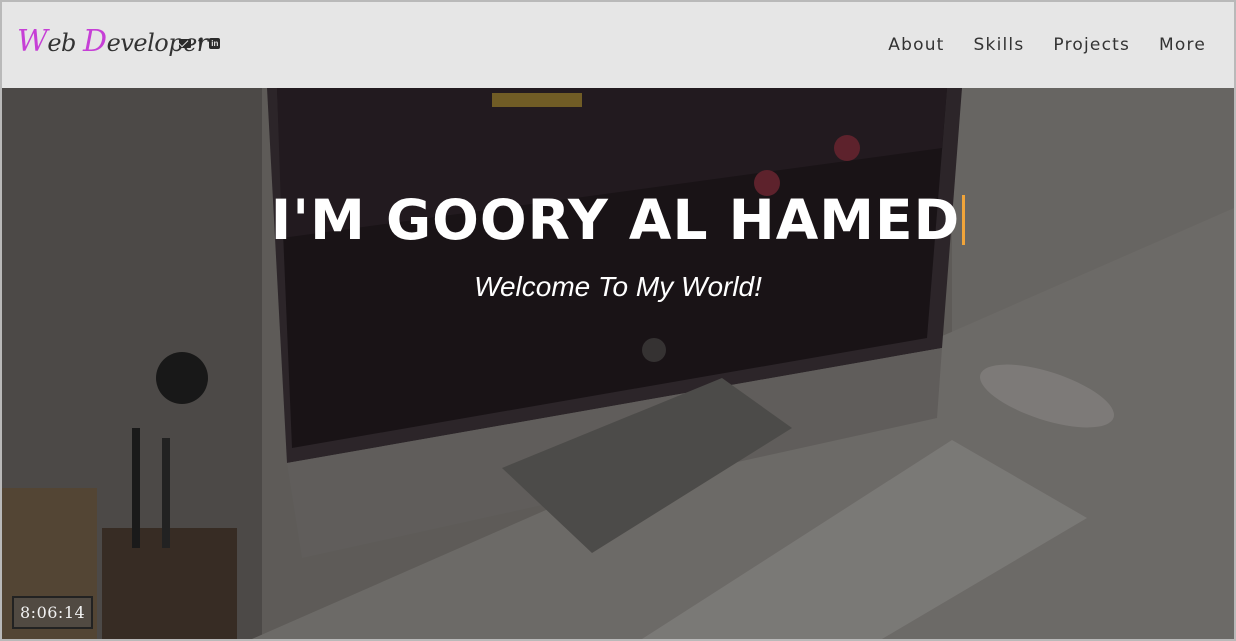  I want to click on social-links: f in, so click(200, 42).